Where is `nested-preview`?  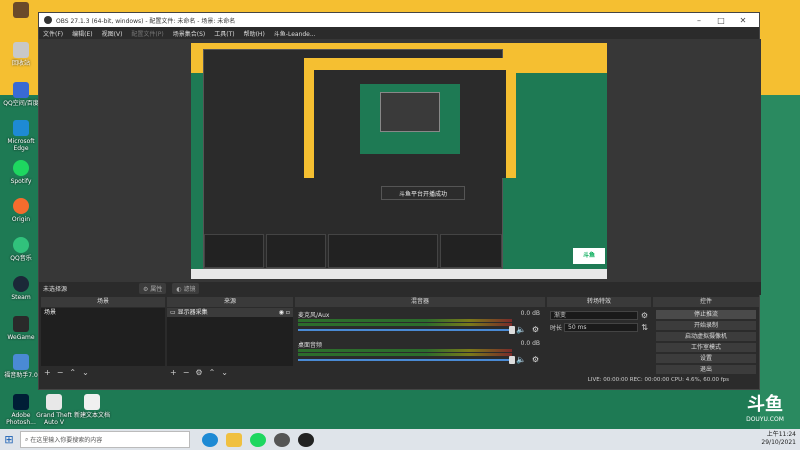 nested-preview is located at coordinates (410, 118).